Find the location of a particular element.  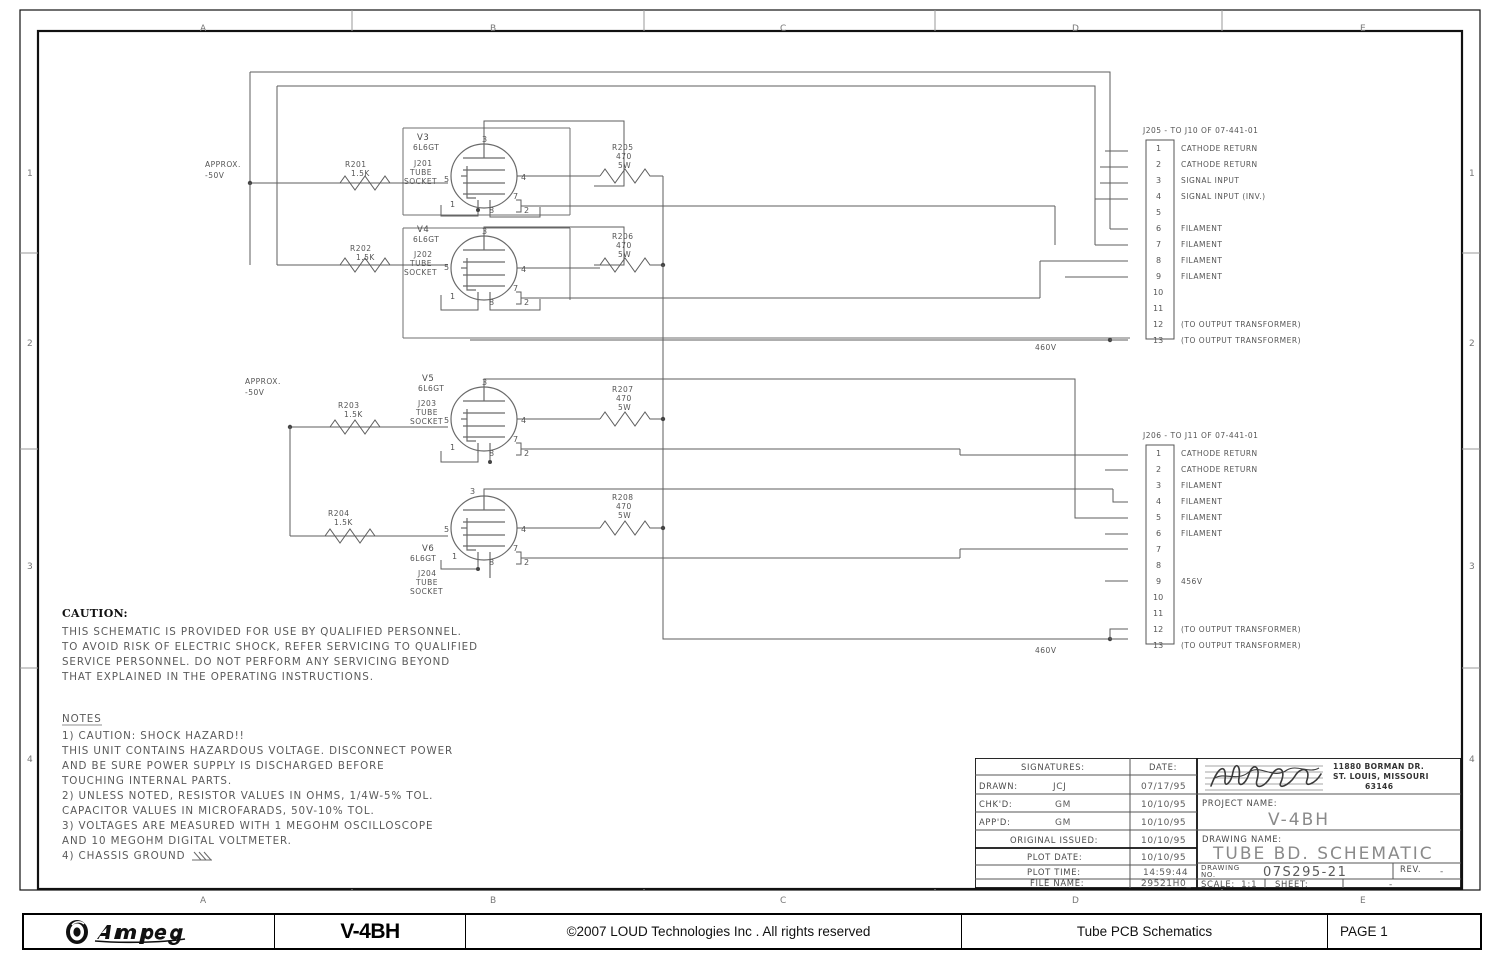

footer-doc-title: Tube PCB Schematics is located at coordinates (1145, 931).